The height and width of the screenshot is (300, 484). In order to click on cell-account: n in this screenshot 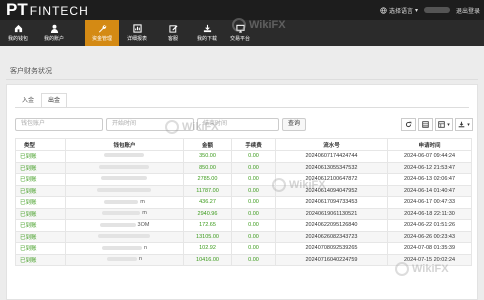, I will do `click(124, 259)`.